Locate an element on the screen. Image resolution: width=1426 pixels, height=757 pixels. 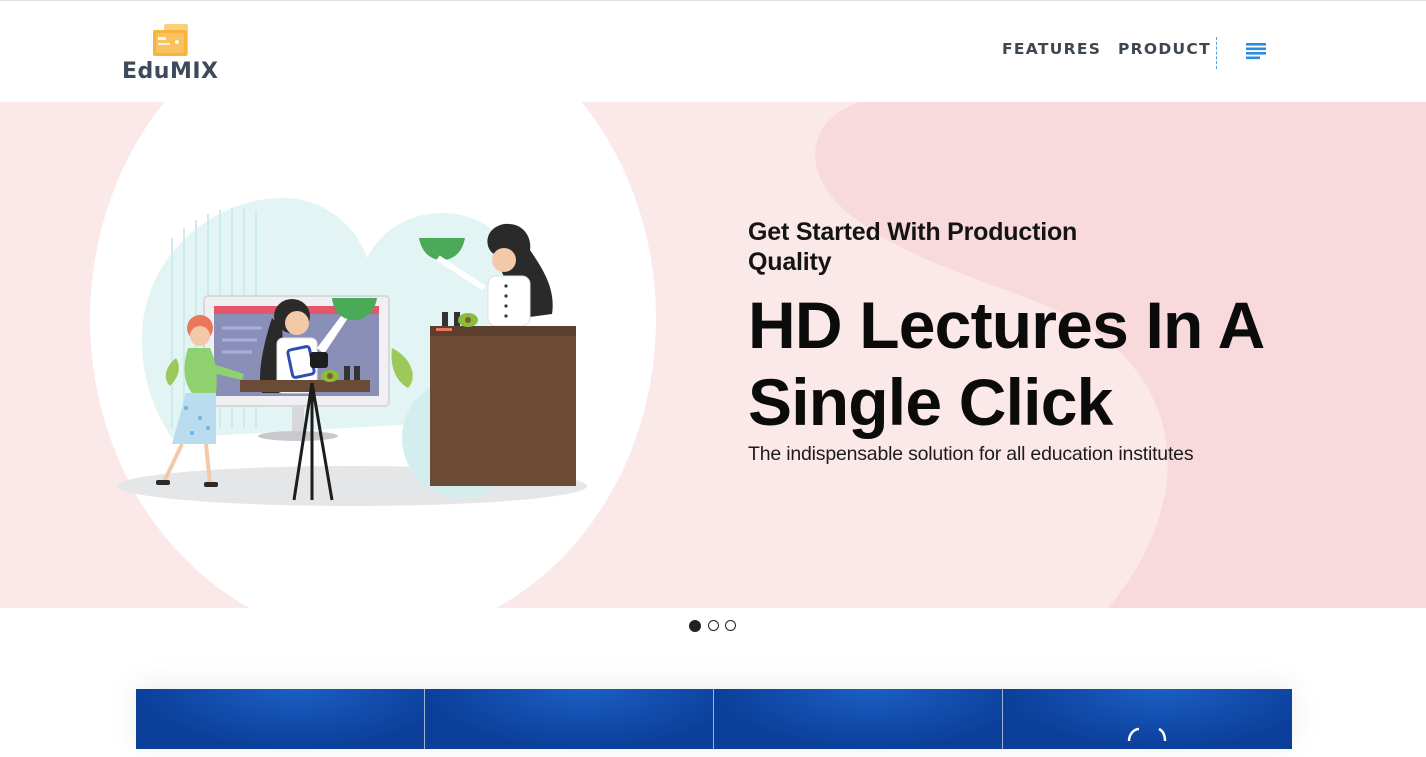
edumix-logo: EduMIX is located at coordinates (172, 55).